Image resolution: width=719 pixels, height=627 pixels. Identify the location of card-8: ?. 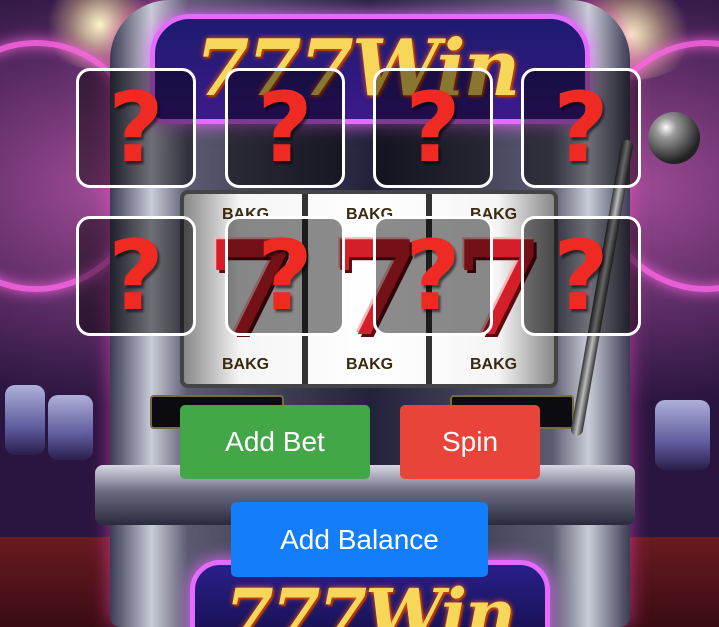
(581, 276).